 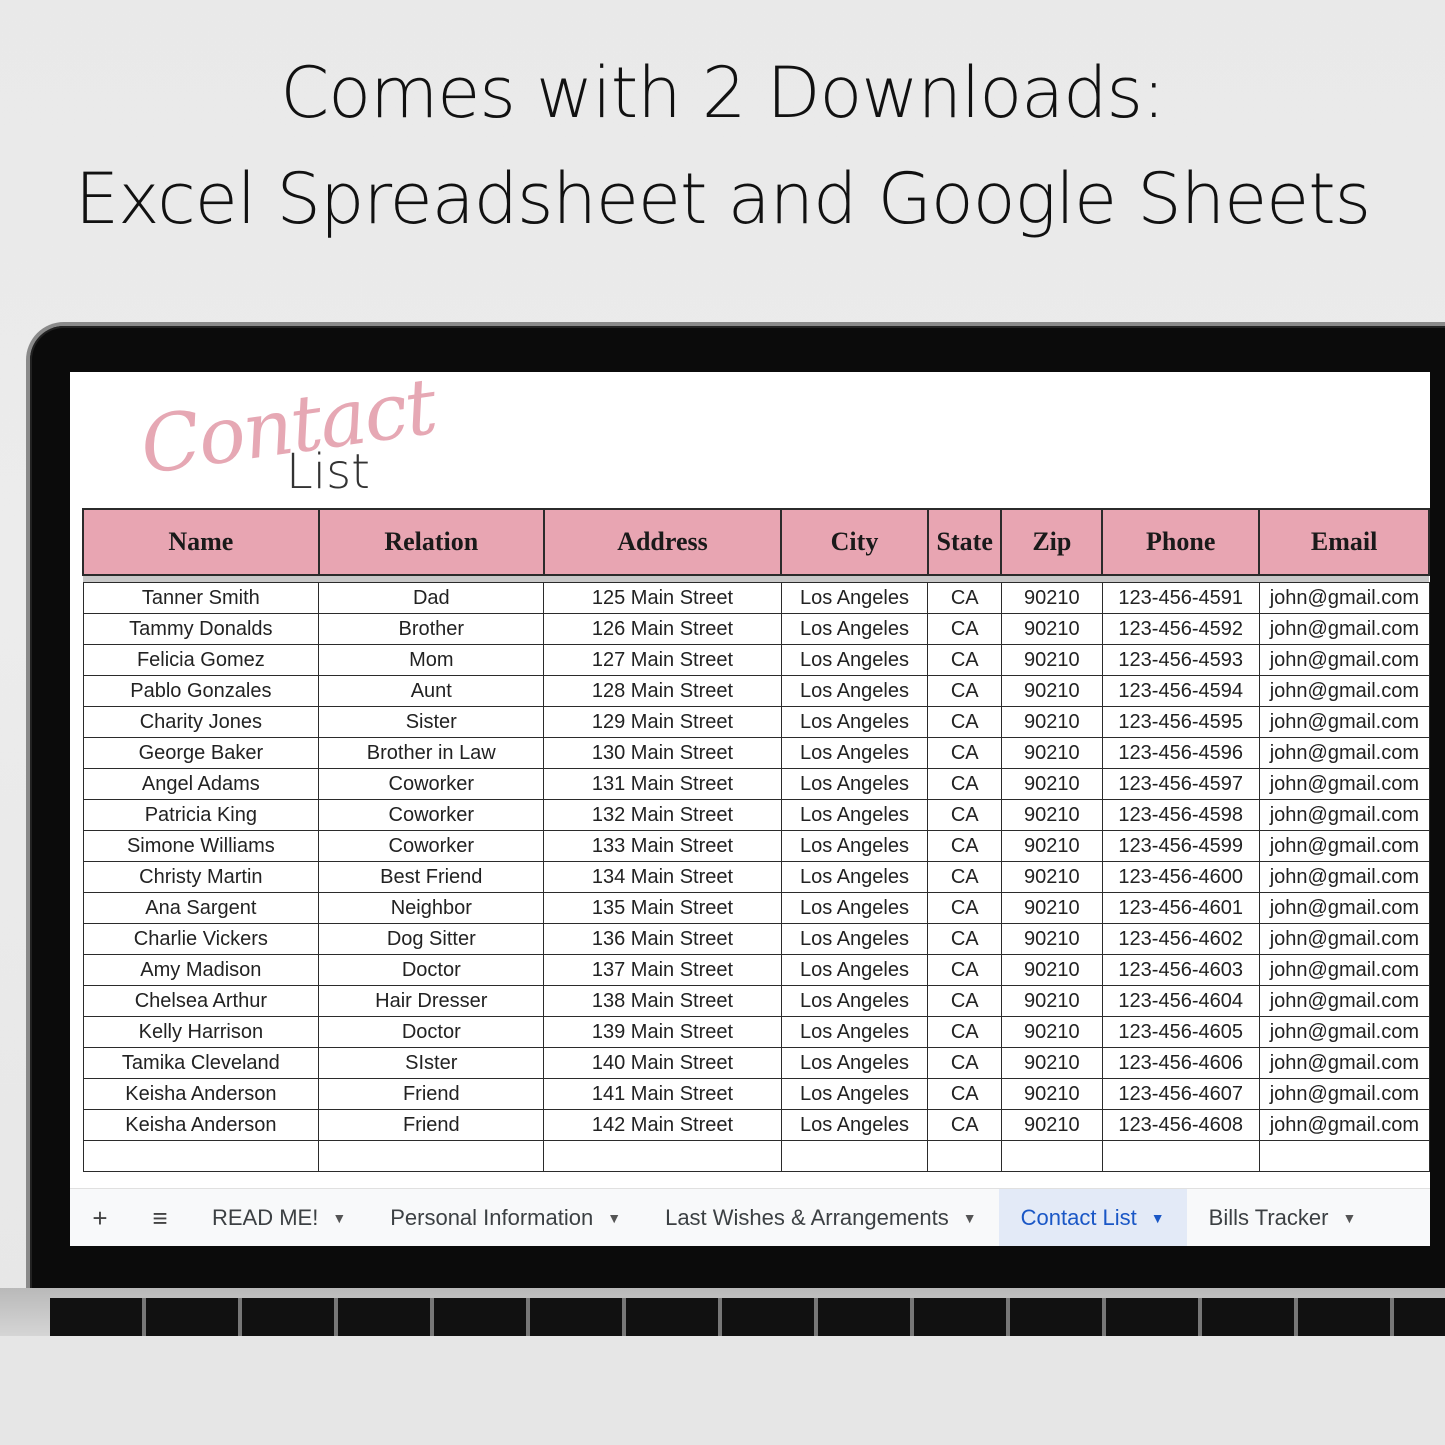 I want to click on cell-name: Ana Sargent, so click(x=201, y=908).